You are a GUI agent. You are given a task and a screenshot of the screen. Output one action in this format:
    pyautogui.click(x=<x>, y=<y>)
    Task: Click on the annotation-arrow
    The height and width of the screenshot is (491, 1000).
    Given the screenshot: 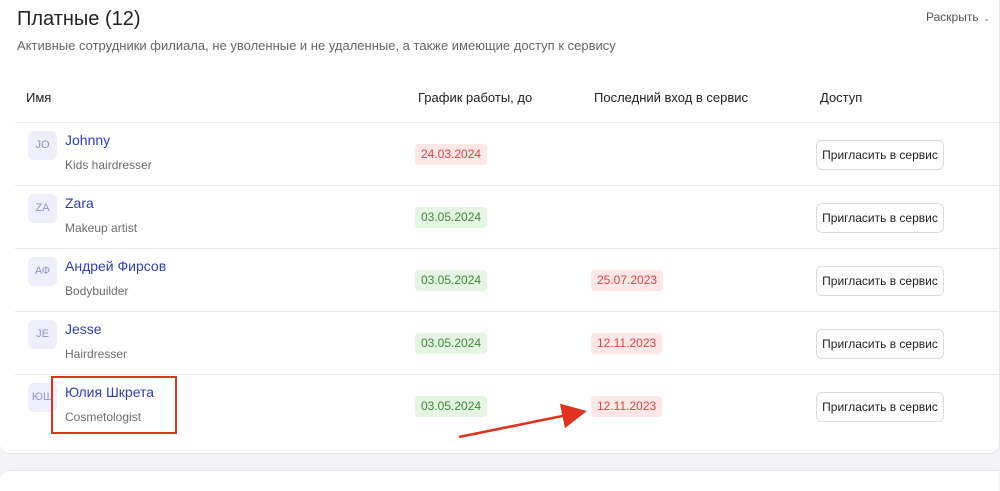 What is the action you would take?
    pyautogui.click(x=522, y=421)
    